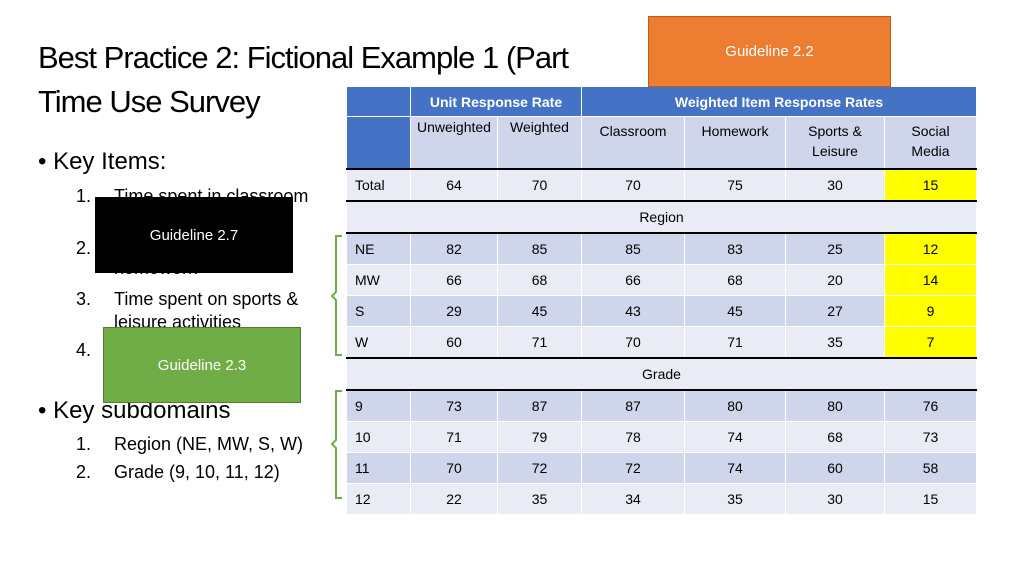 The width and height of the screenshot is (1024, 576). I want to click on table-cell: 20, so click(835, 280).